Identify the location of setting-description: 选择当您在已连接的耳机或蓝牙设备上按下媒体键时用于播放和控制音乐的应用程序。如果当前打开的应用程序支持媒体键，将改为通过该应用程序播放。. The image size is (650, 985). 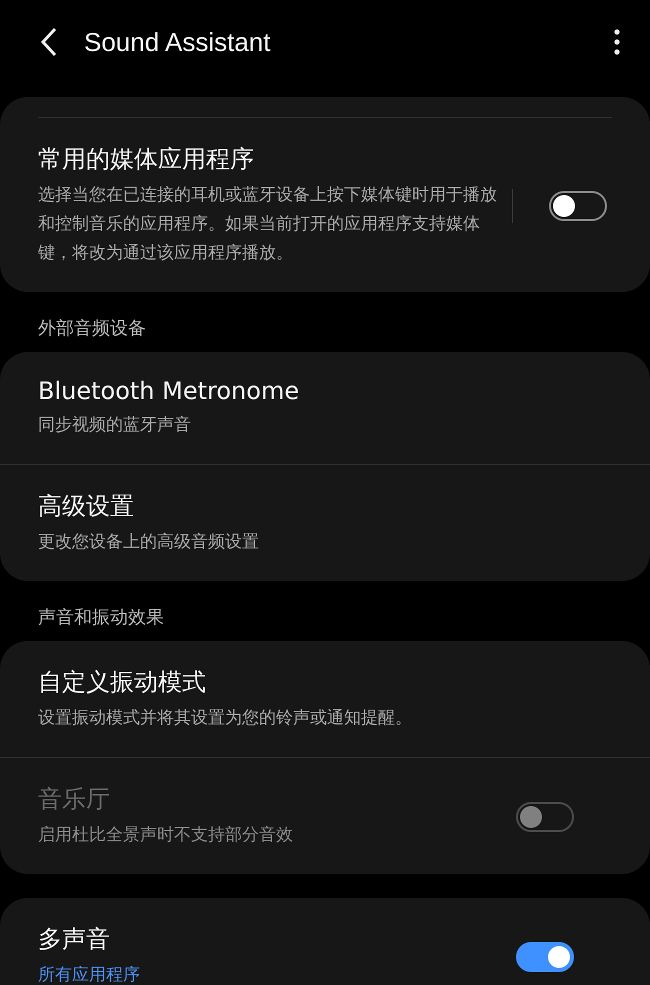
(268, 224).